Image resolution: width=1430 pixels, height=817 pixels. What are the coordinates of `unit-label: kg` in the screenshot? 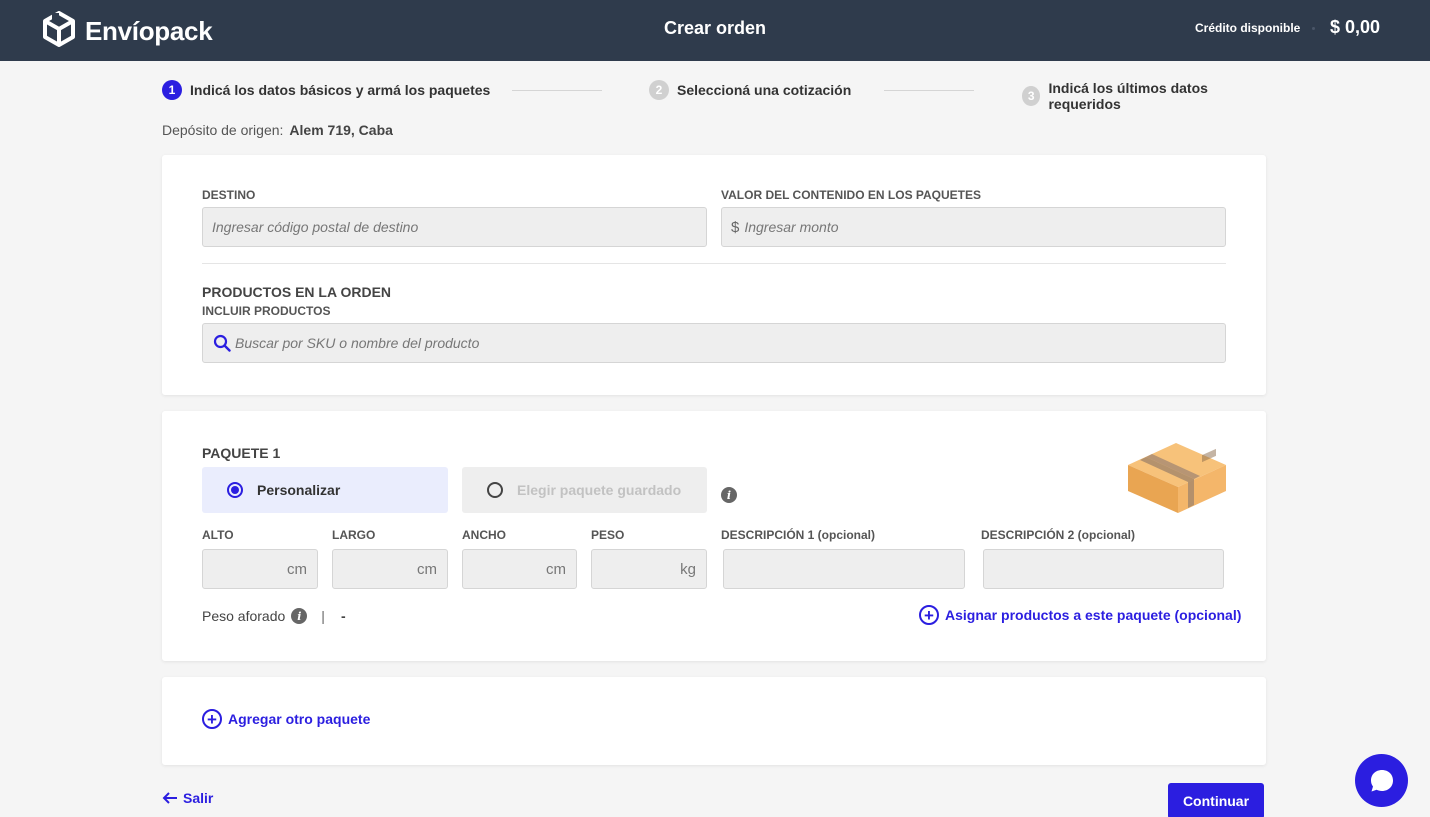 It's located at (688, 569).